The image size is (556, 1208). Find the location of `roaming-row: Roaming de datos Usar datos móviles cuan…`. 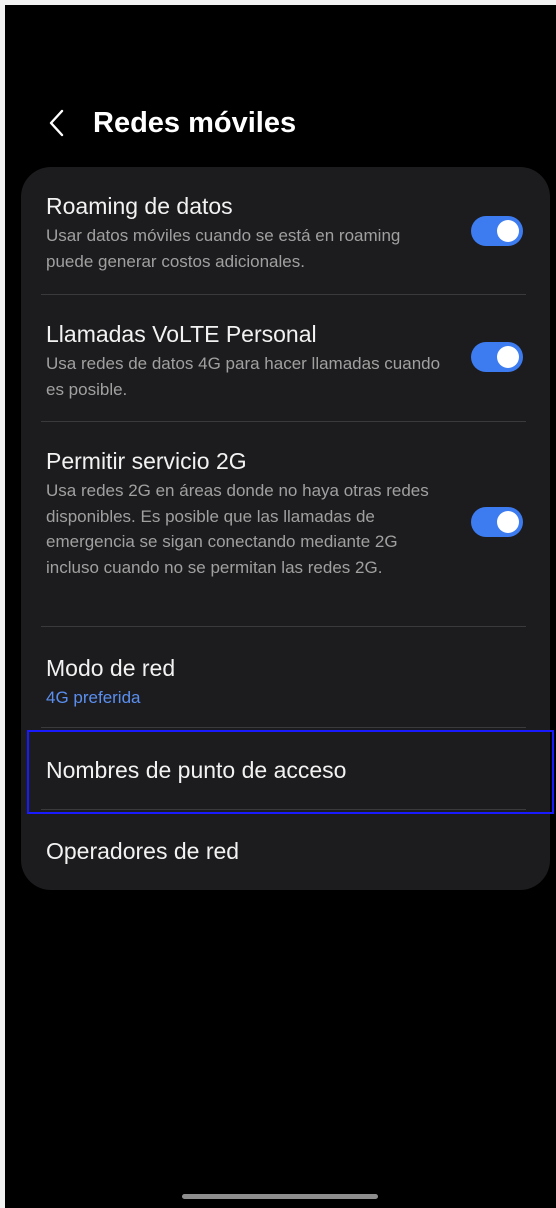

roaming-row: Roaming de datos Usar datos móviles cuan… is located at coordinates (285, 231).